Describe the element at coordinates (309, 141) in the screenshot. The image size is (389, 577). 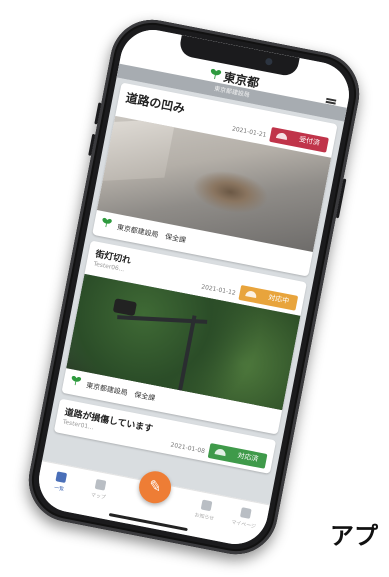
I see `status-badge-label: 受付済` at that location.